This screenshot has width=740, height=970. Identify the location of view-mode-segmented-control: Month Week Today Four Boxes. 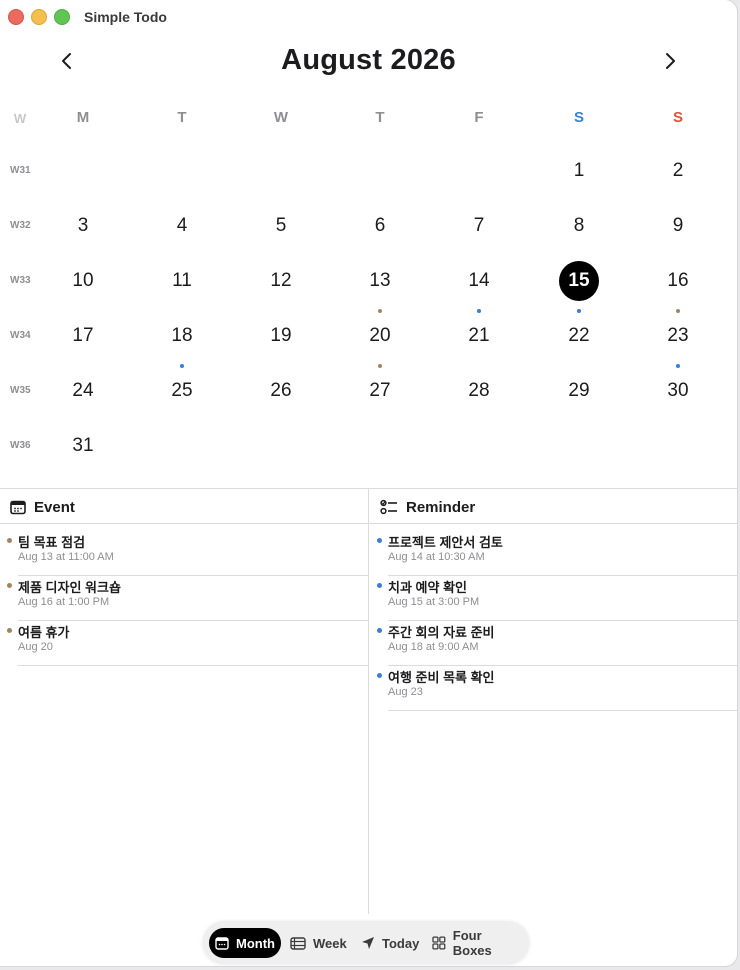
(366, 942).